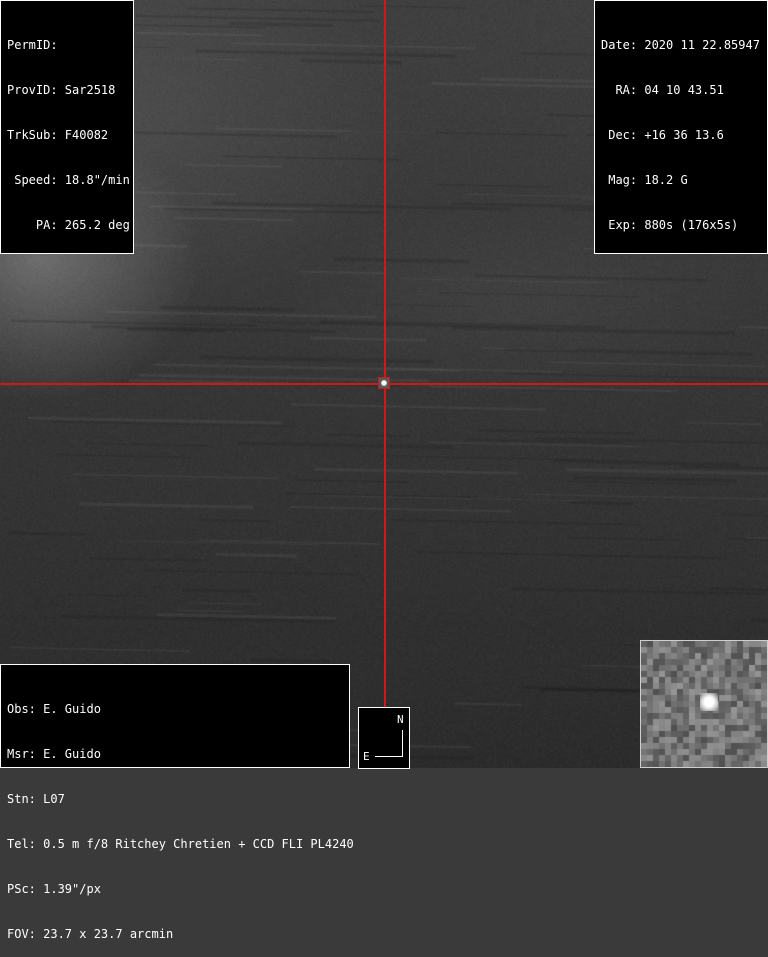 The height and width of the screenshot is (957, 768). I want to click on dec-label: Dec: +16 36 13.6, so click(662, 135).